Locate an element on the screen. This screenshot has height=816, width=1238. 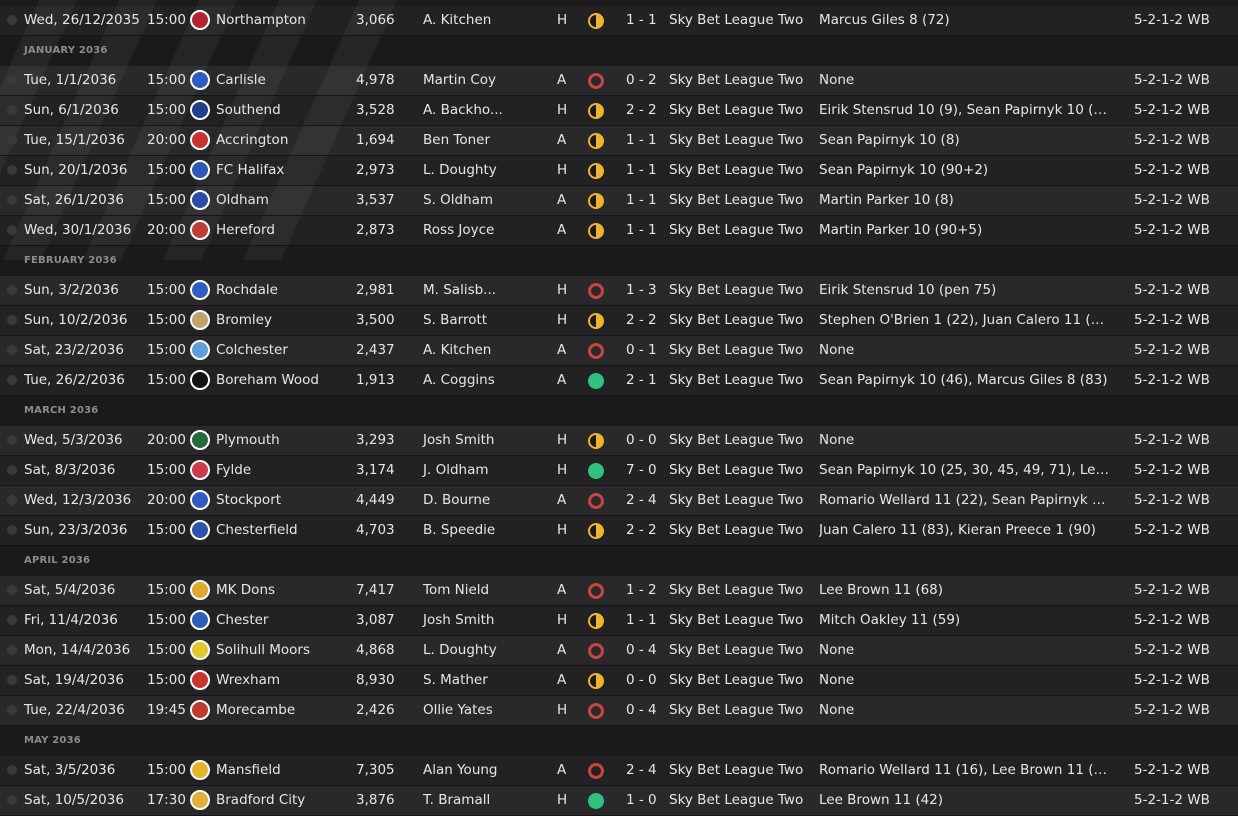
opponent-name: Bromley is located at coordinates (244, 320).